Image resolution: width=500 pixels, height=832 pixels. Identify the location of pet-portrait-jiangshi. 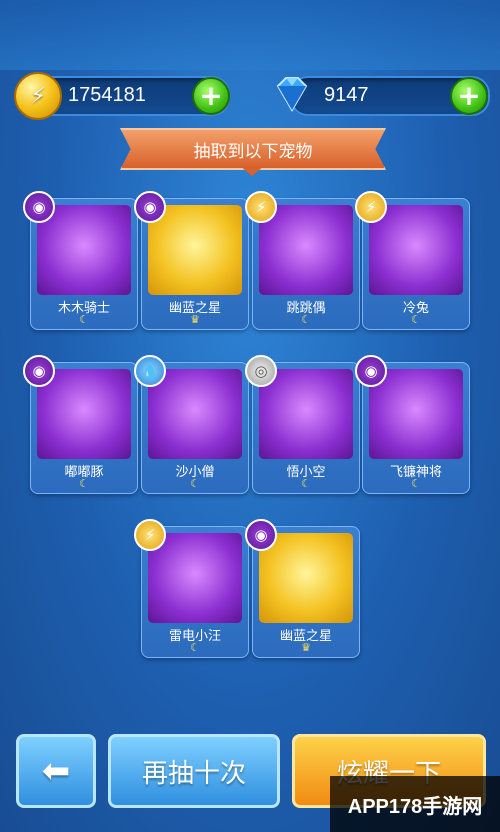
(306, 250).